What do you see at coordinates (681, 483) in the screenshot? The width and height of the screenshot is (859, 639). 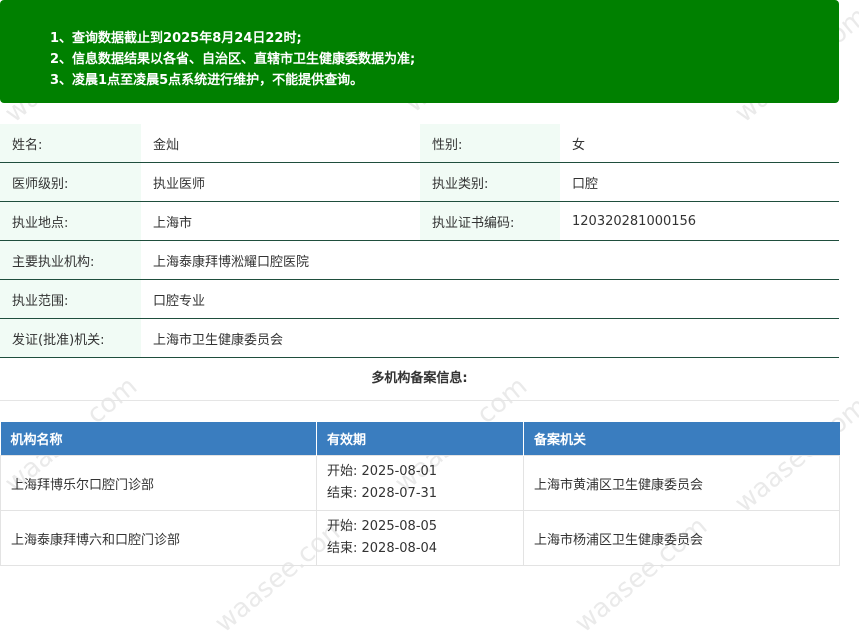 I see `authority-cell: 上海市黄浦区卫生健康委员会` at bounding box center [681, 483].